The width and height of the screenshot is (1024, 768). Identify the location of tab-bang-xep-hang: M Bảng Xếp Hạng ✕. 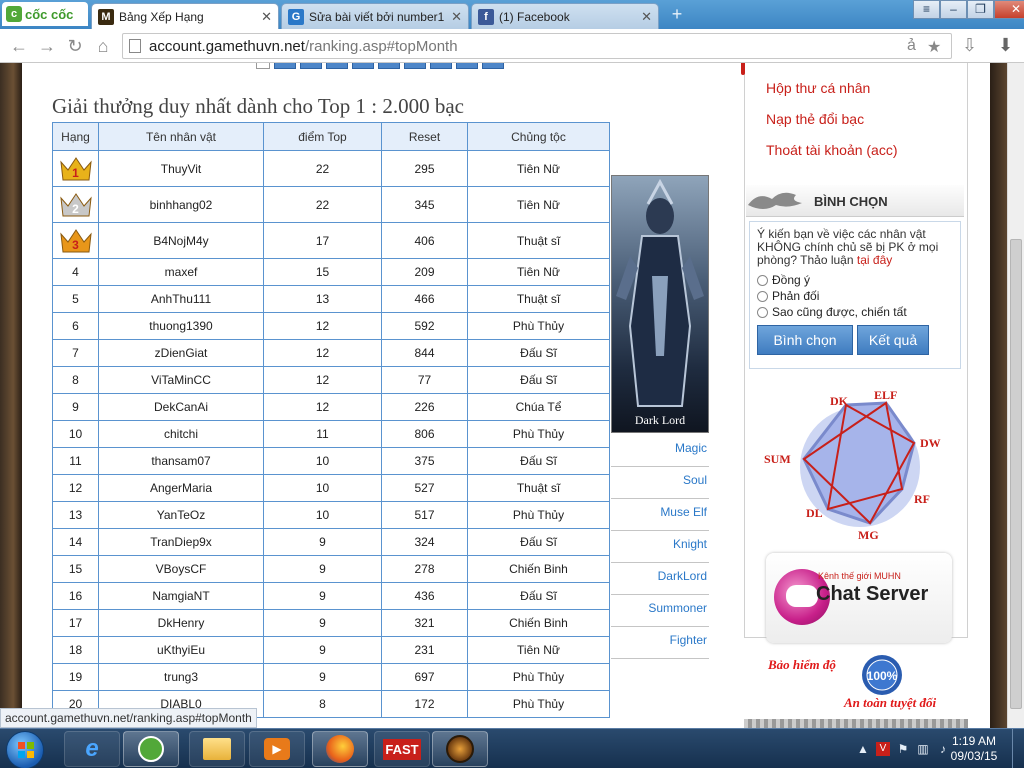
(185, 16).